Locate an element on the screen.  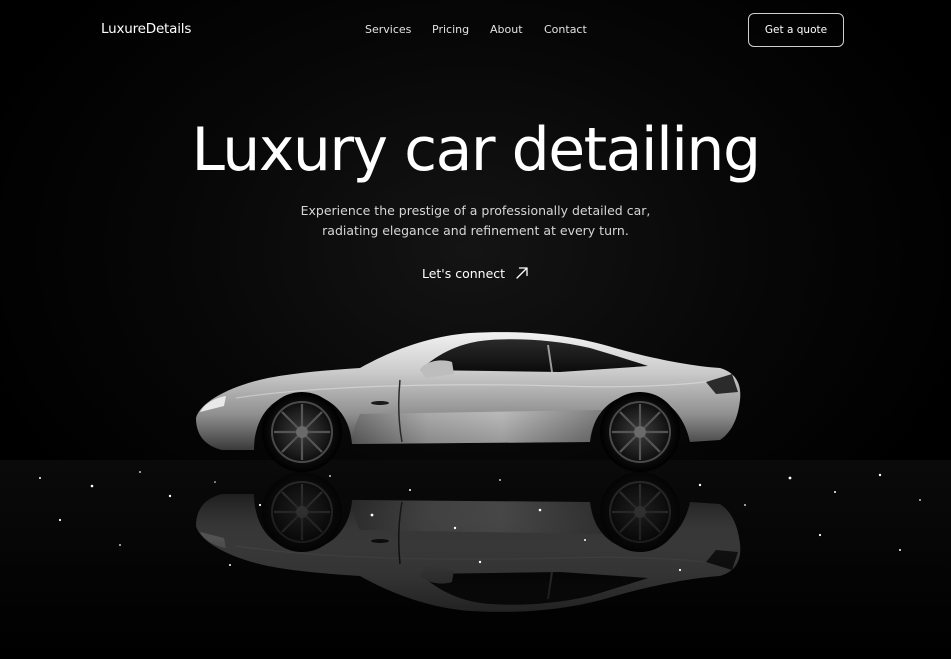
nav-link-pricing: Pricing is located at coordinates (450, 29).